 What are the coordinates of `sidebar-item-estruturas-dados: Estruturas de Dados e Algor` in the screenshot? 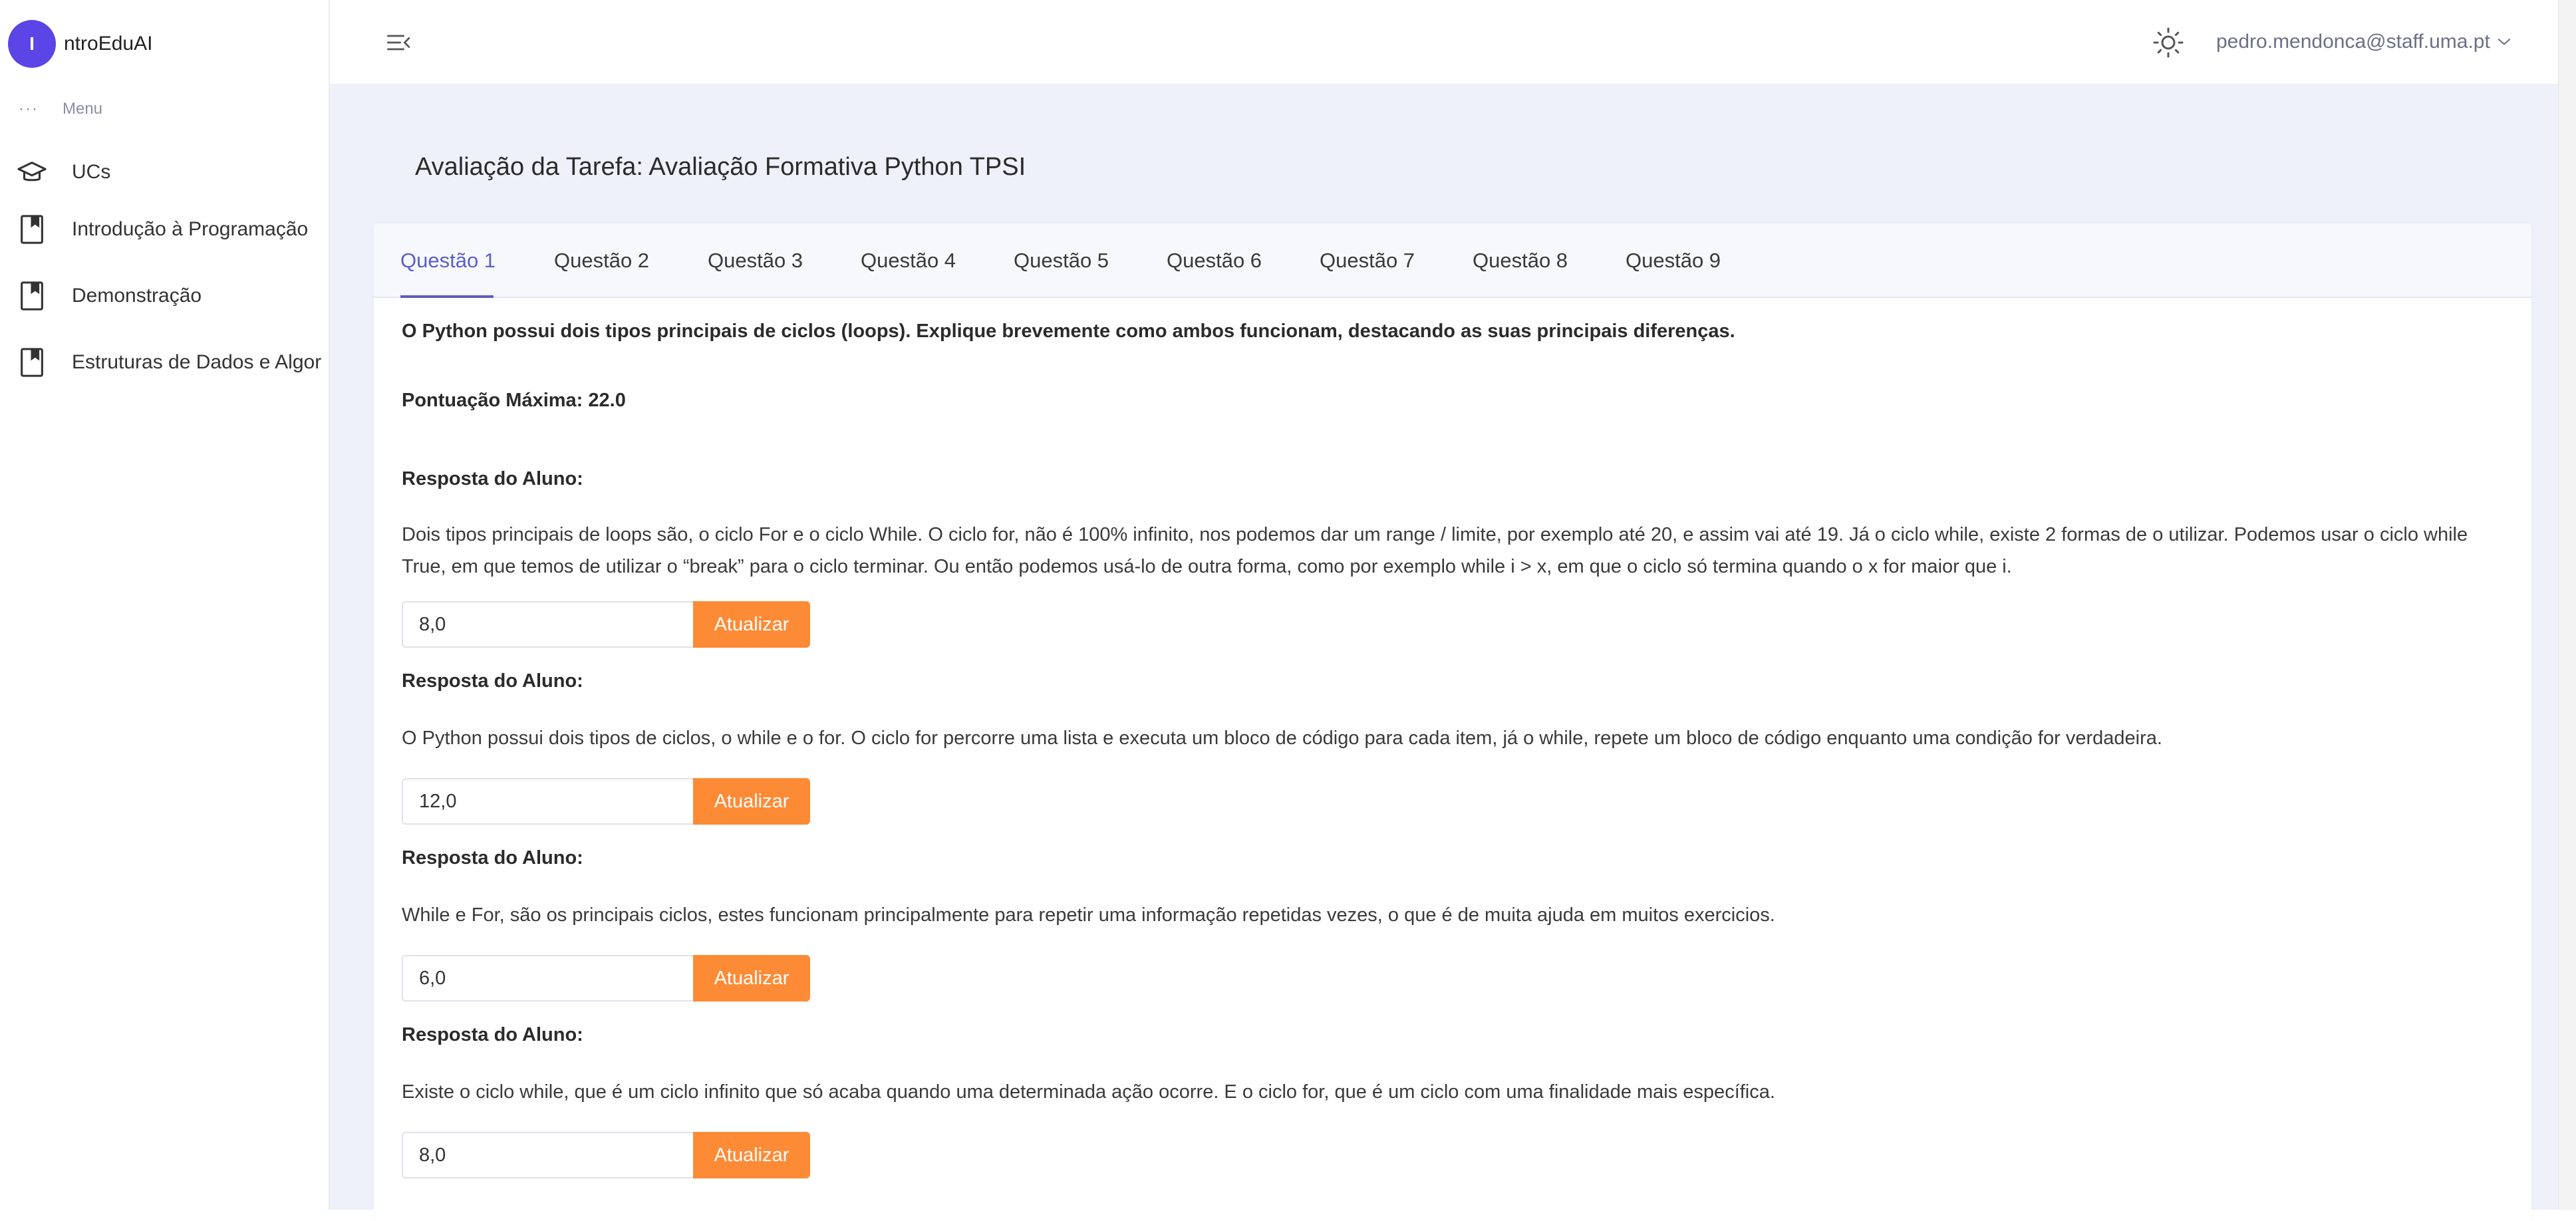 It's located at (173, 362).